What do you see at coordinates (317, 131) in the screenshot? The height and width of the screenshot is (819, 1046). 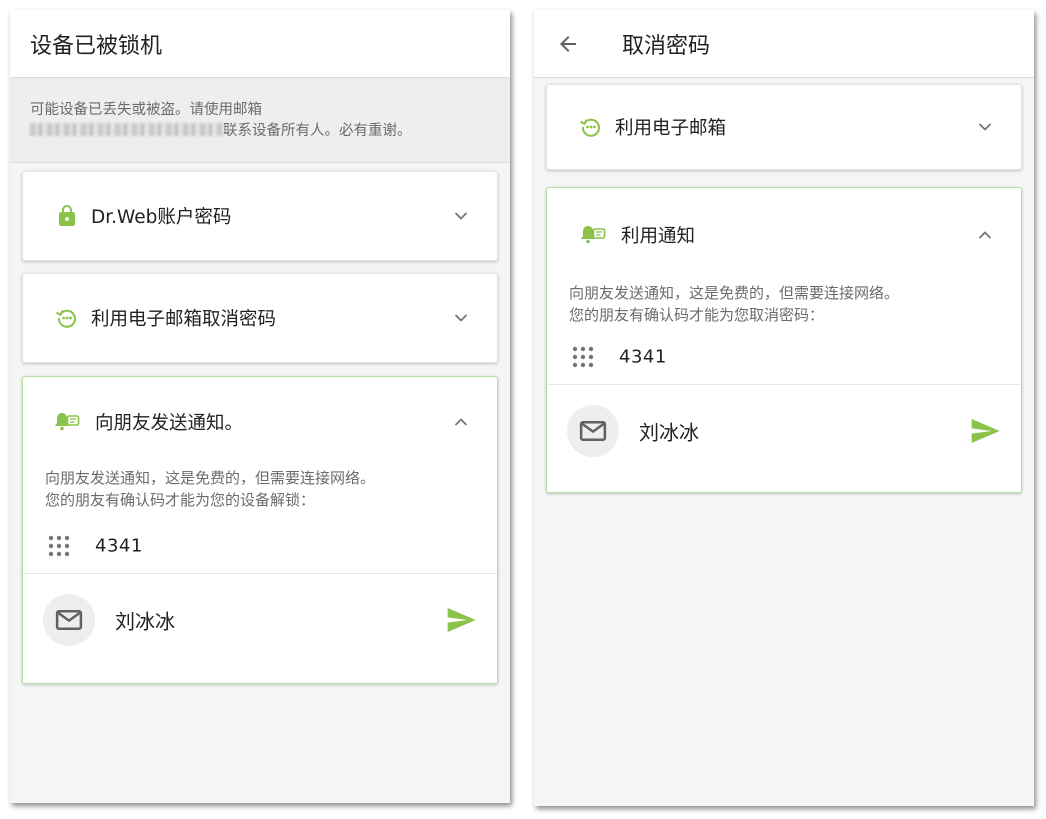 I see `banner-line-2-text: 联系设备所有人。必有重谢。` at bounding box center [317, 131].